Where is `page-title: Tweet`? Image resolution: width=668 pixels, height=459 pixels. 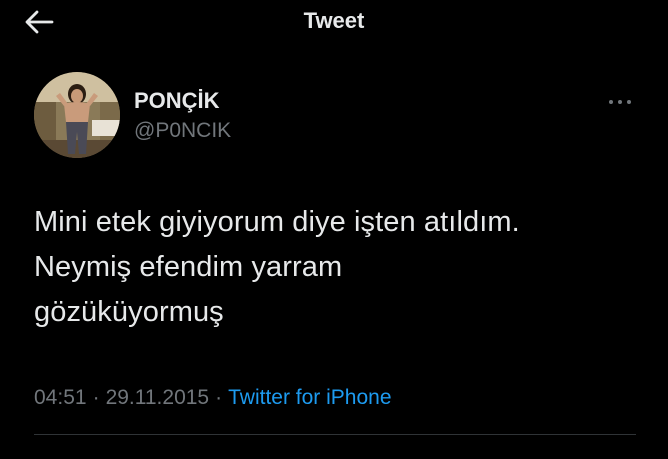
page-title: Tweet is located at coordinates (334, 20).